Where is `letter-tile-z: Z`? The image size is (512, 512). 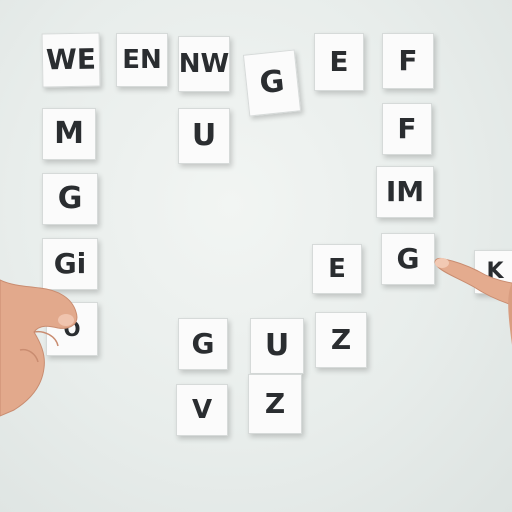 letter-tile-z: Z is located at coordinates (341, 340).